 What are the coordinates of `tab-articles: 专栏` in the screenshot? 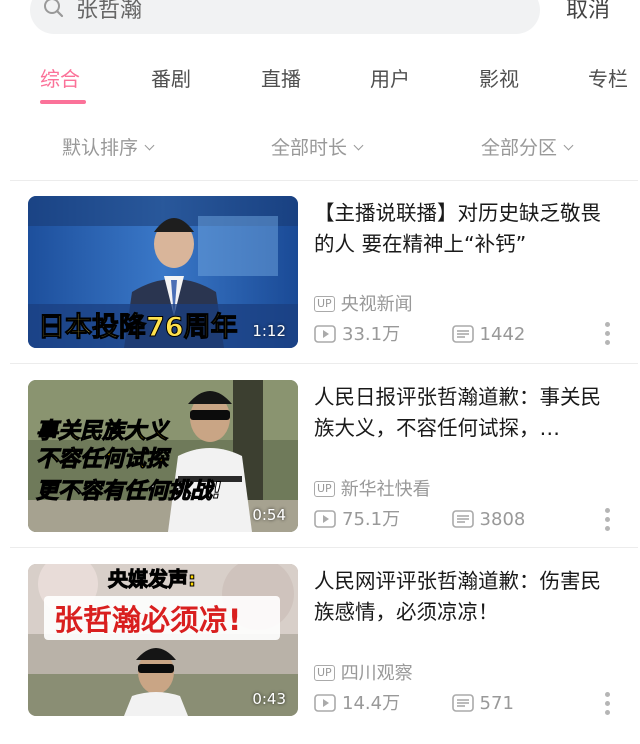 It's located at (608, 79).